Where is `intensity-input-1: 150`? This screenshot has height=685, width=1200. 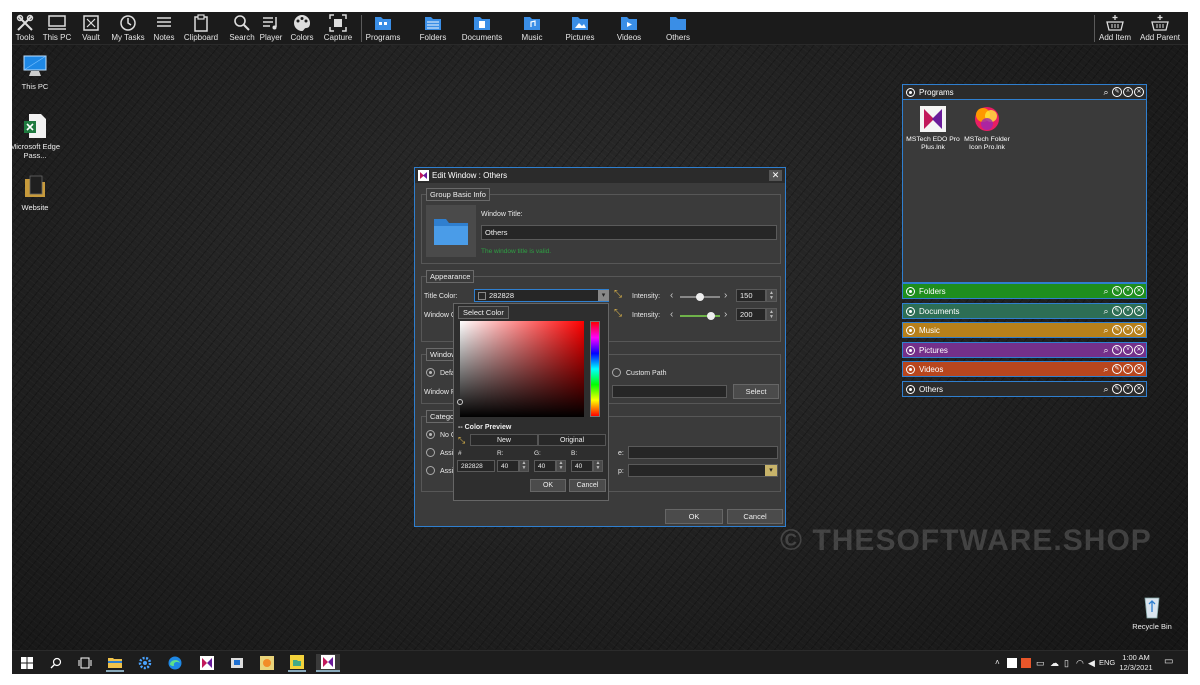 intensity-input-1: 150 is located at coordinates (751, 295).